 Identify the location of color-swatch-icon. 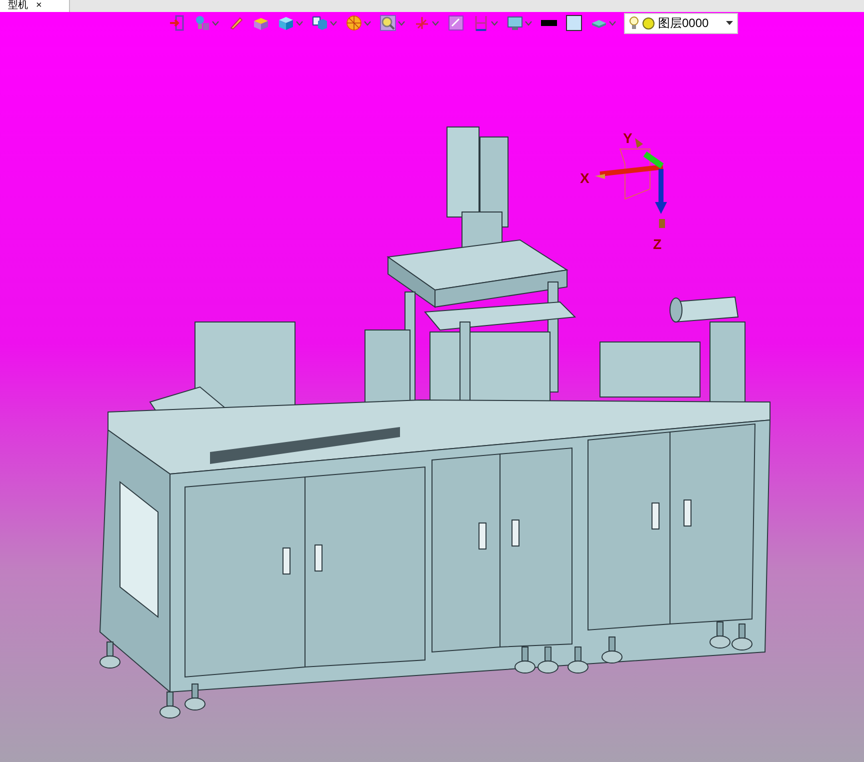
(574, 23).